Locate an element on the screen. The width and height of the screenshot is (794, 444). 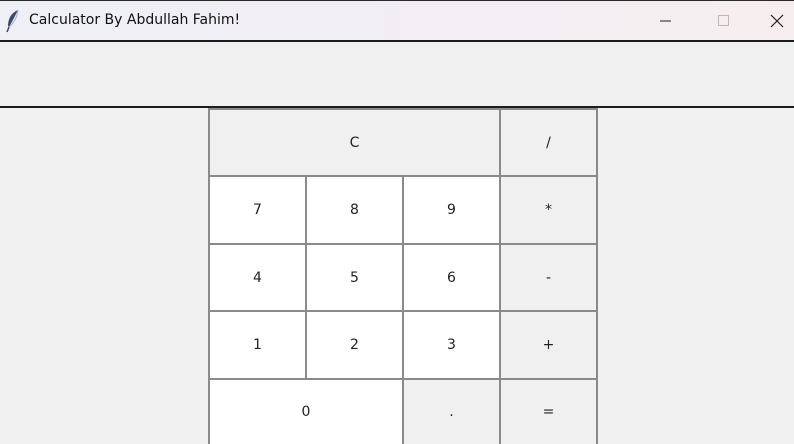
close-button is located at coordinates (777, 21).